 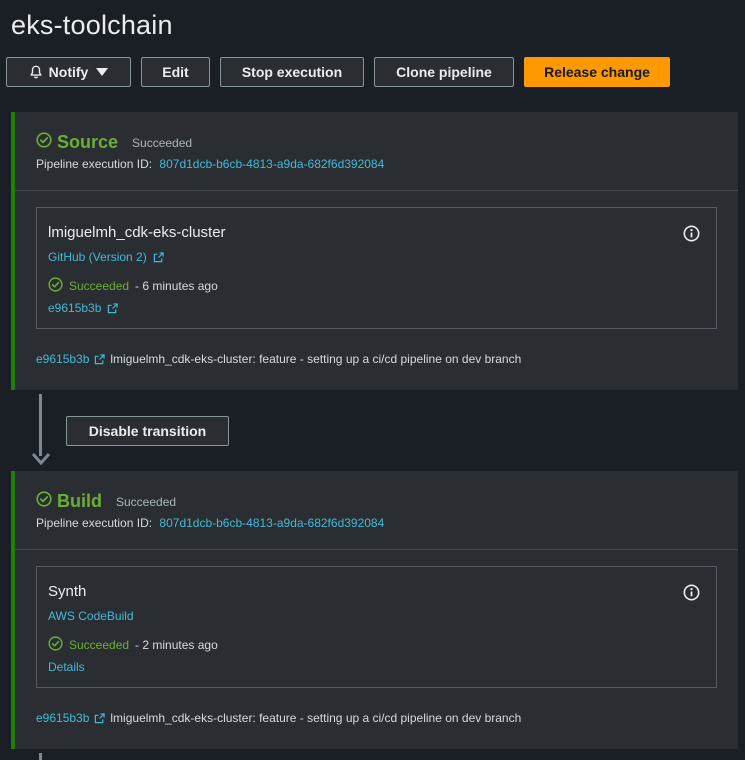 I want to click on page-title: eks-toolchain, so click(x=92, y=25).